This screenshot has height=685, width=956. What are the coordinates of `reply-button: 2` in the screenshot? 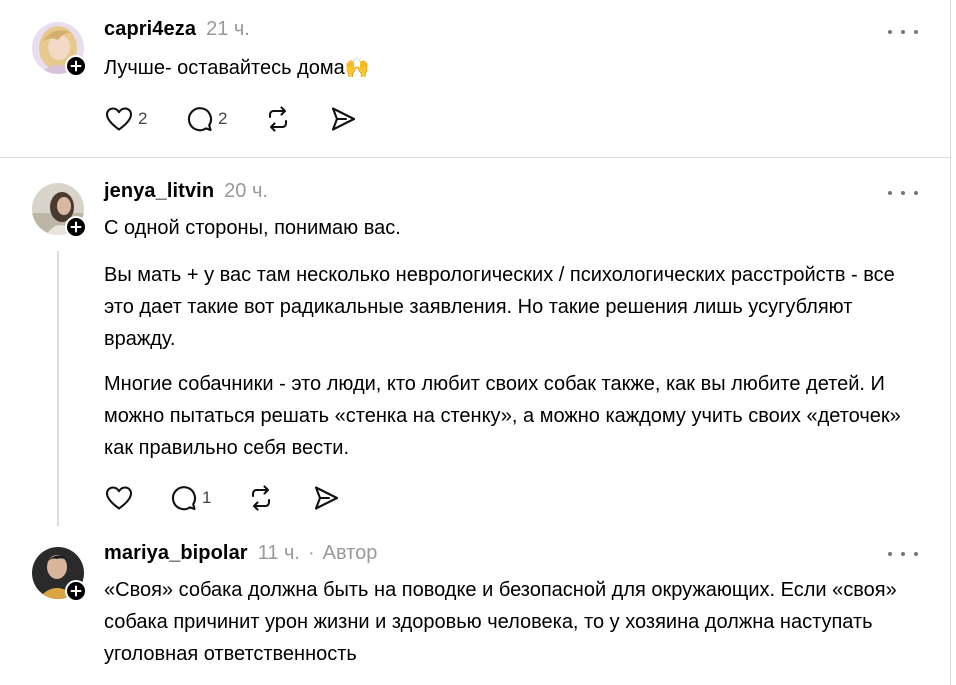 It's located at (205, 119).